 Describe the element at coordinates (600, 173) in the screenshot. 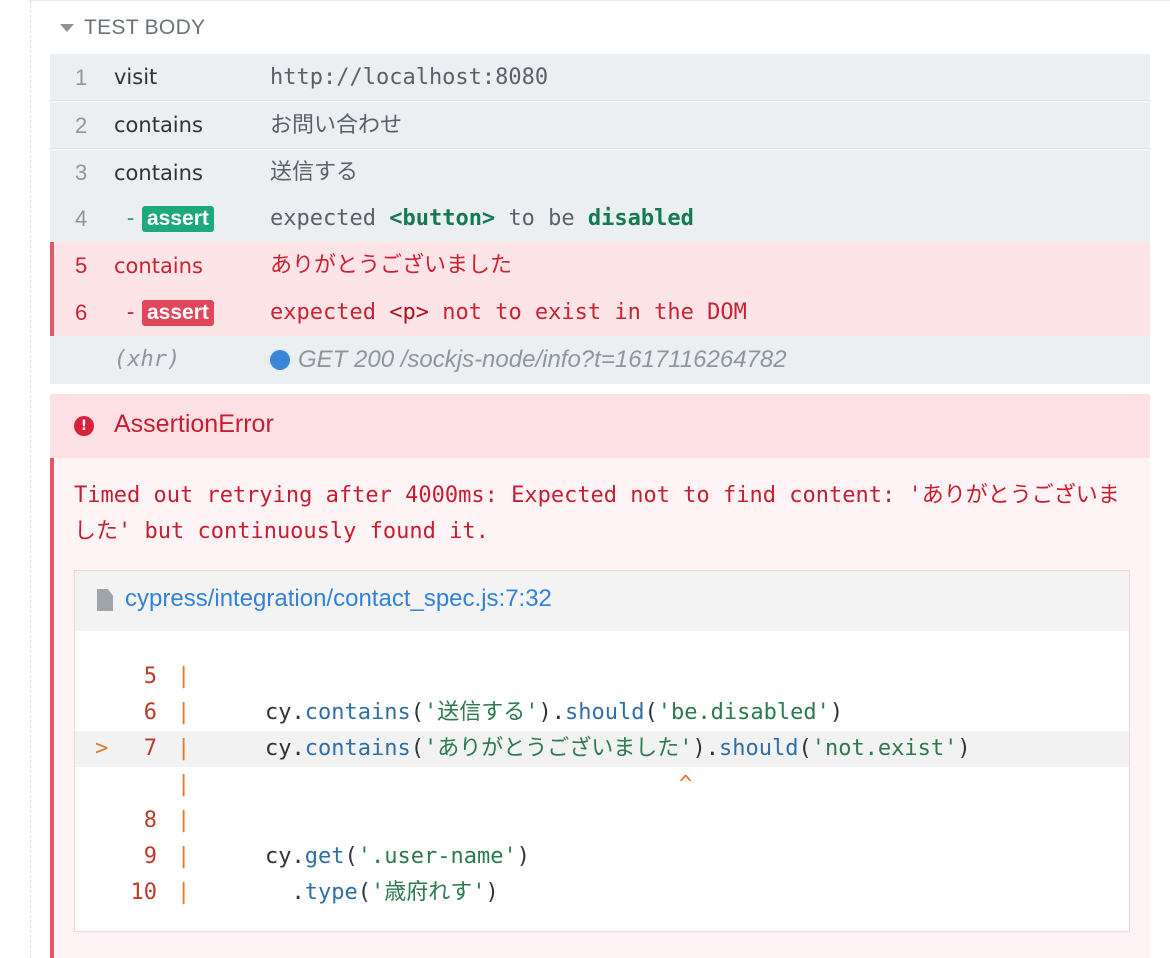

I see `command-row: 3 contains 送信する` at that location.